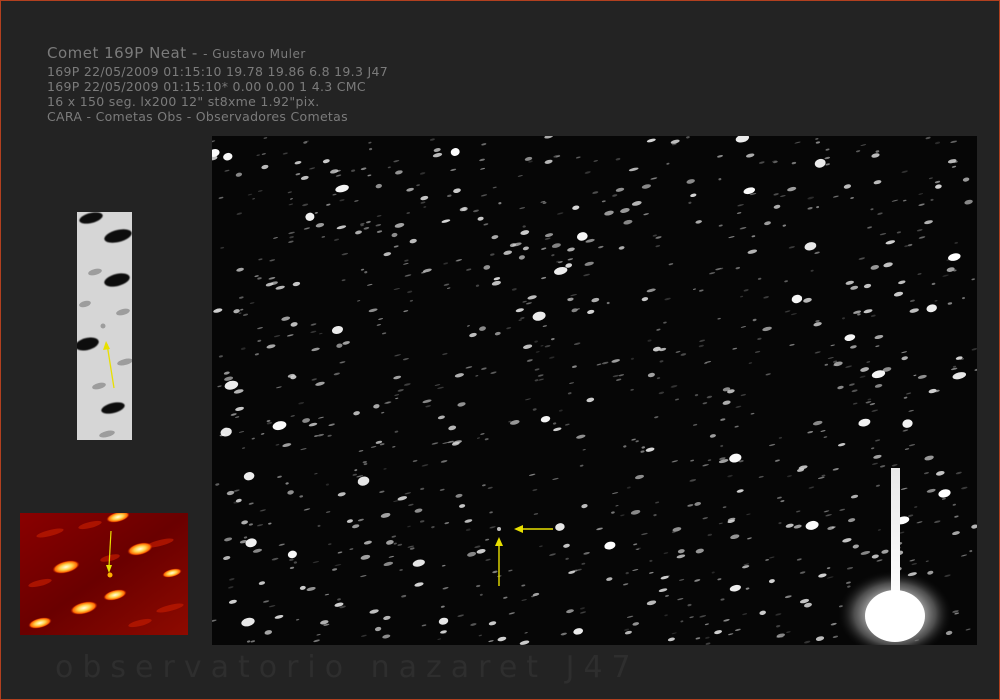 The width and height of the screenshot is (1000, 700). Describe the element at coordinates (254, 54) in the screenshot. I see `caption-author: - Gustavo Muler` at that location.